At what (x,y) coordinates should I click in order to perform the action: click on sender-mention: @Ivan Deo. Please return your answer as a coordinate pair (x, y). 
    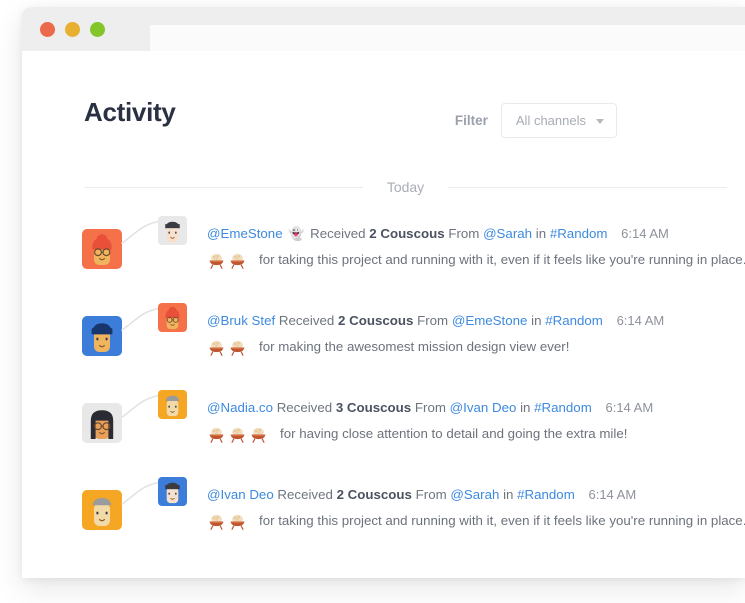
    Looking at the image, I should click on (483, 407).